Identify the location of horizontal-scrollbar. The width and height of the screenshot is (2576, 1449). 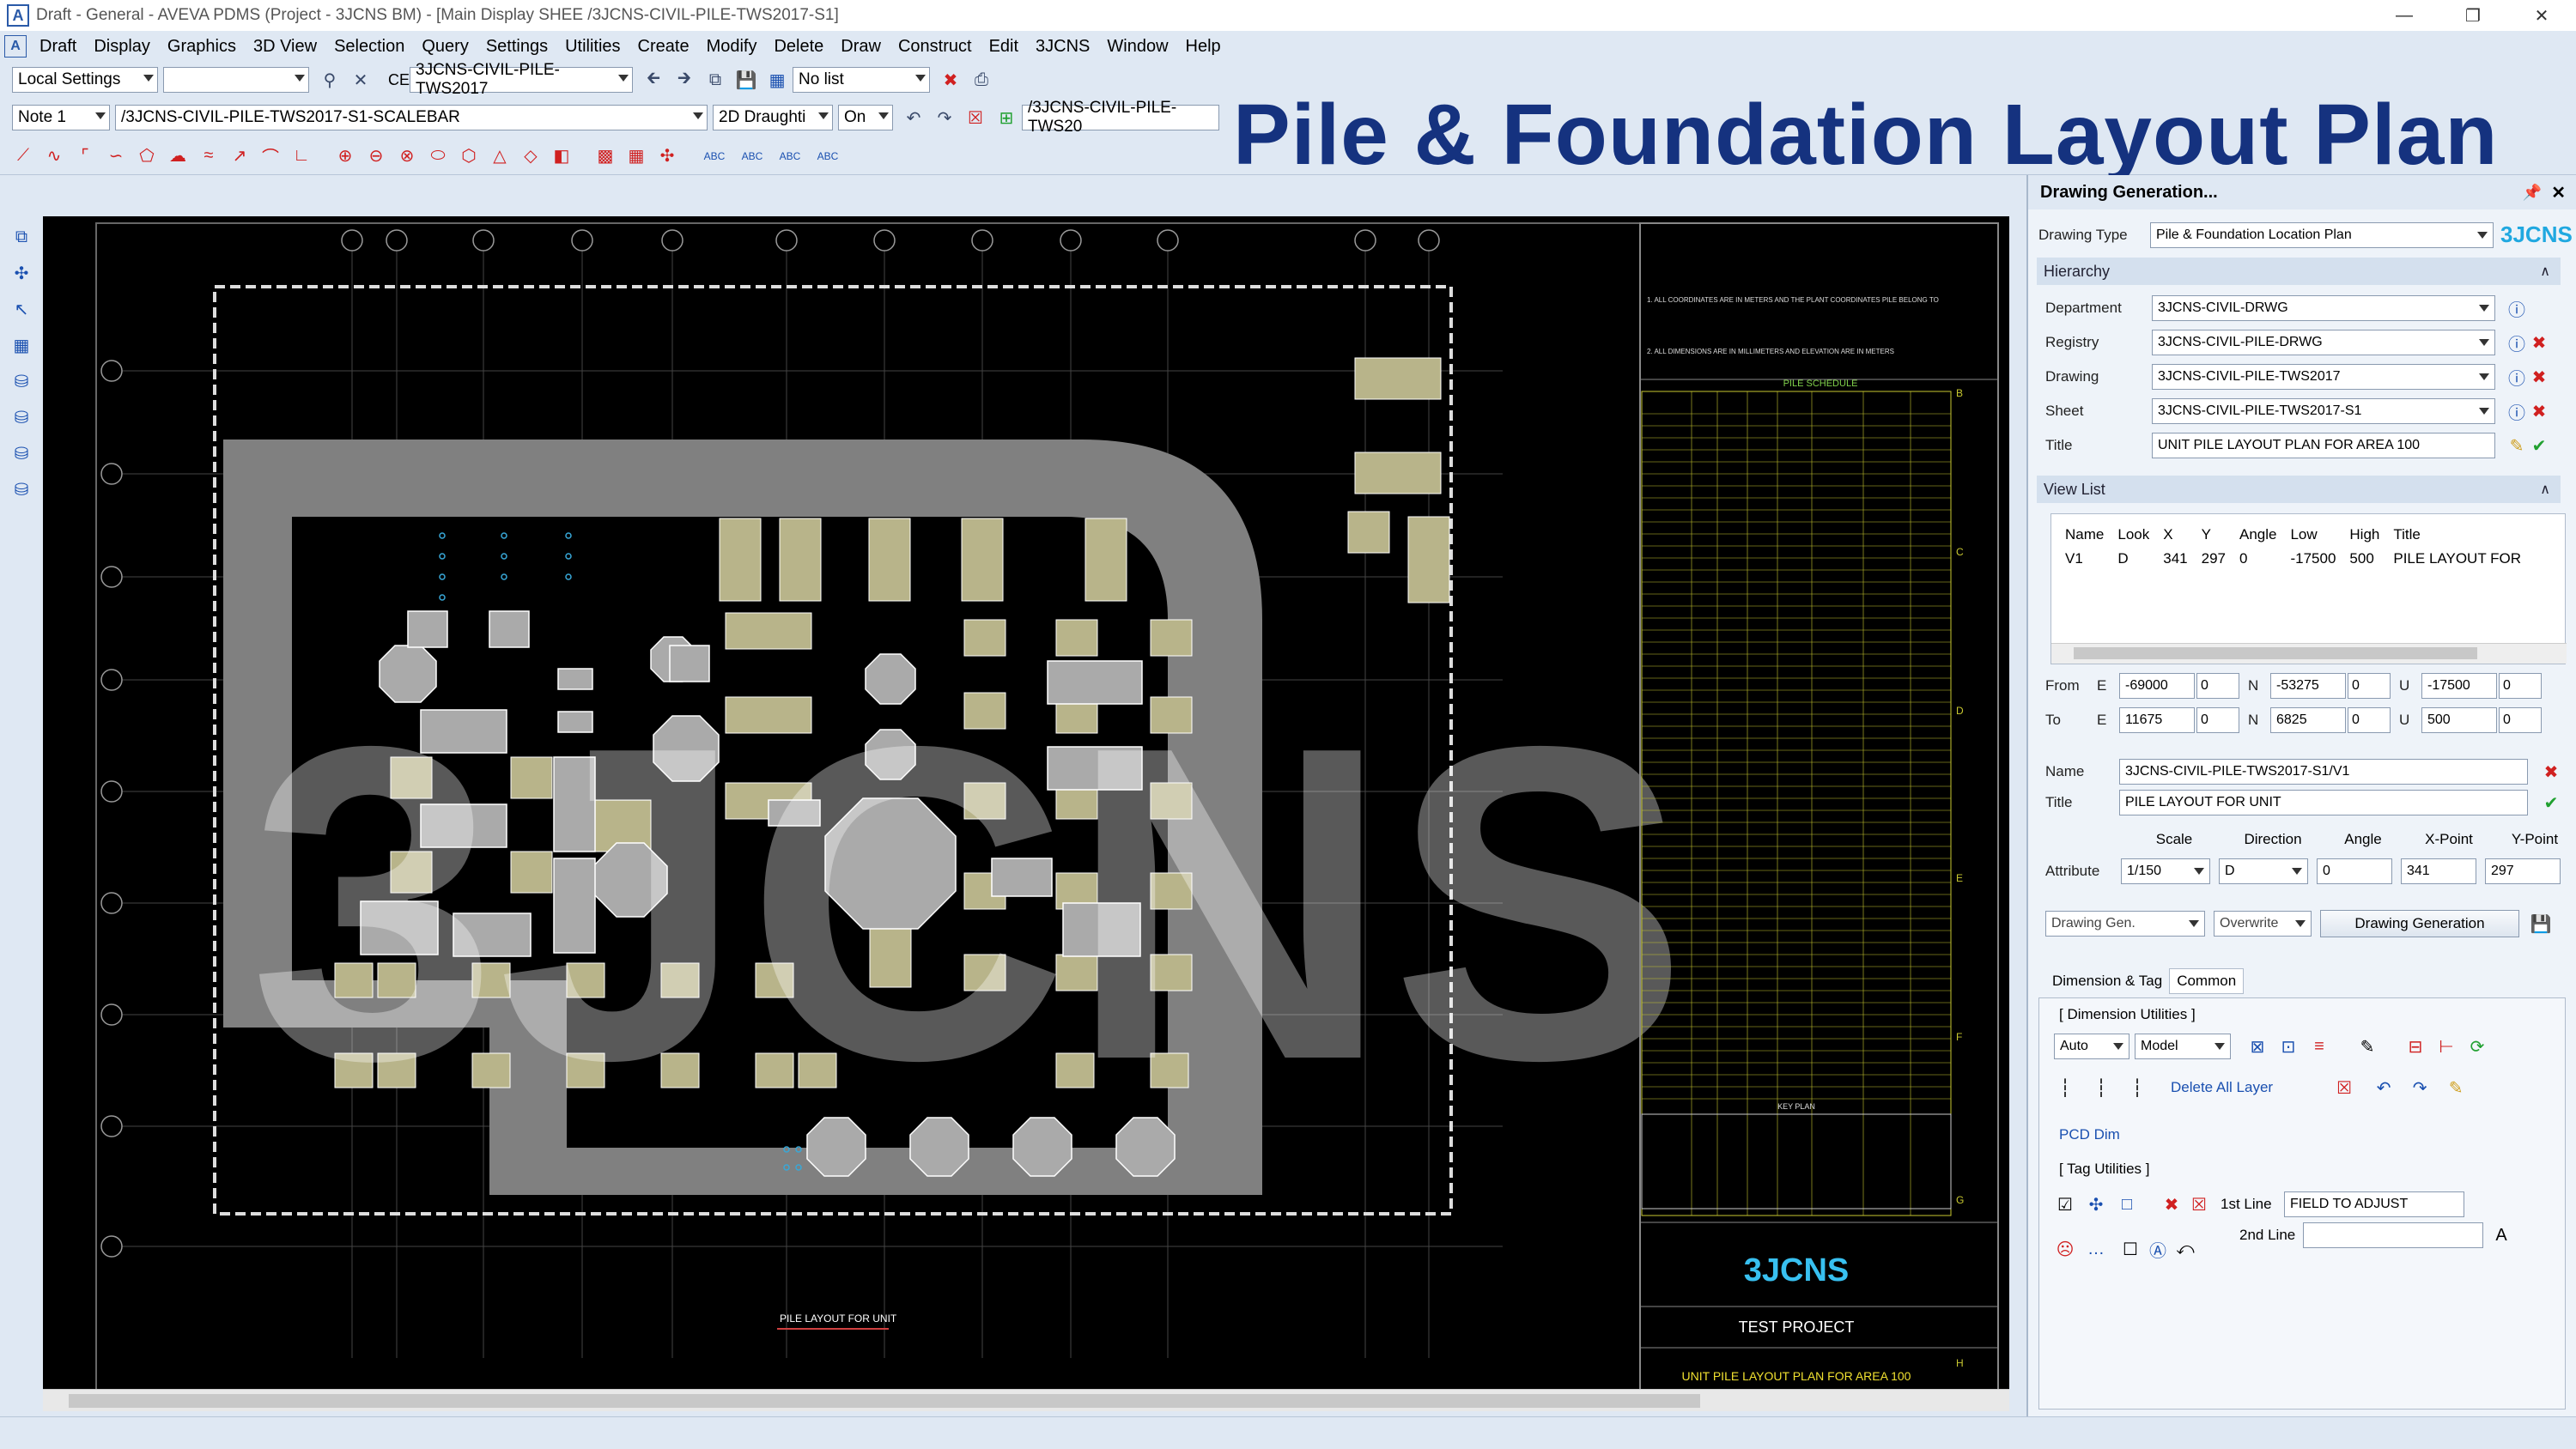
(1026, 1400).